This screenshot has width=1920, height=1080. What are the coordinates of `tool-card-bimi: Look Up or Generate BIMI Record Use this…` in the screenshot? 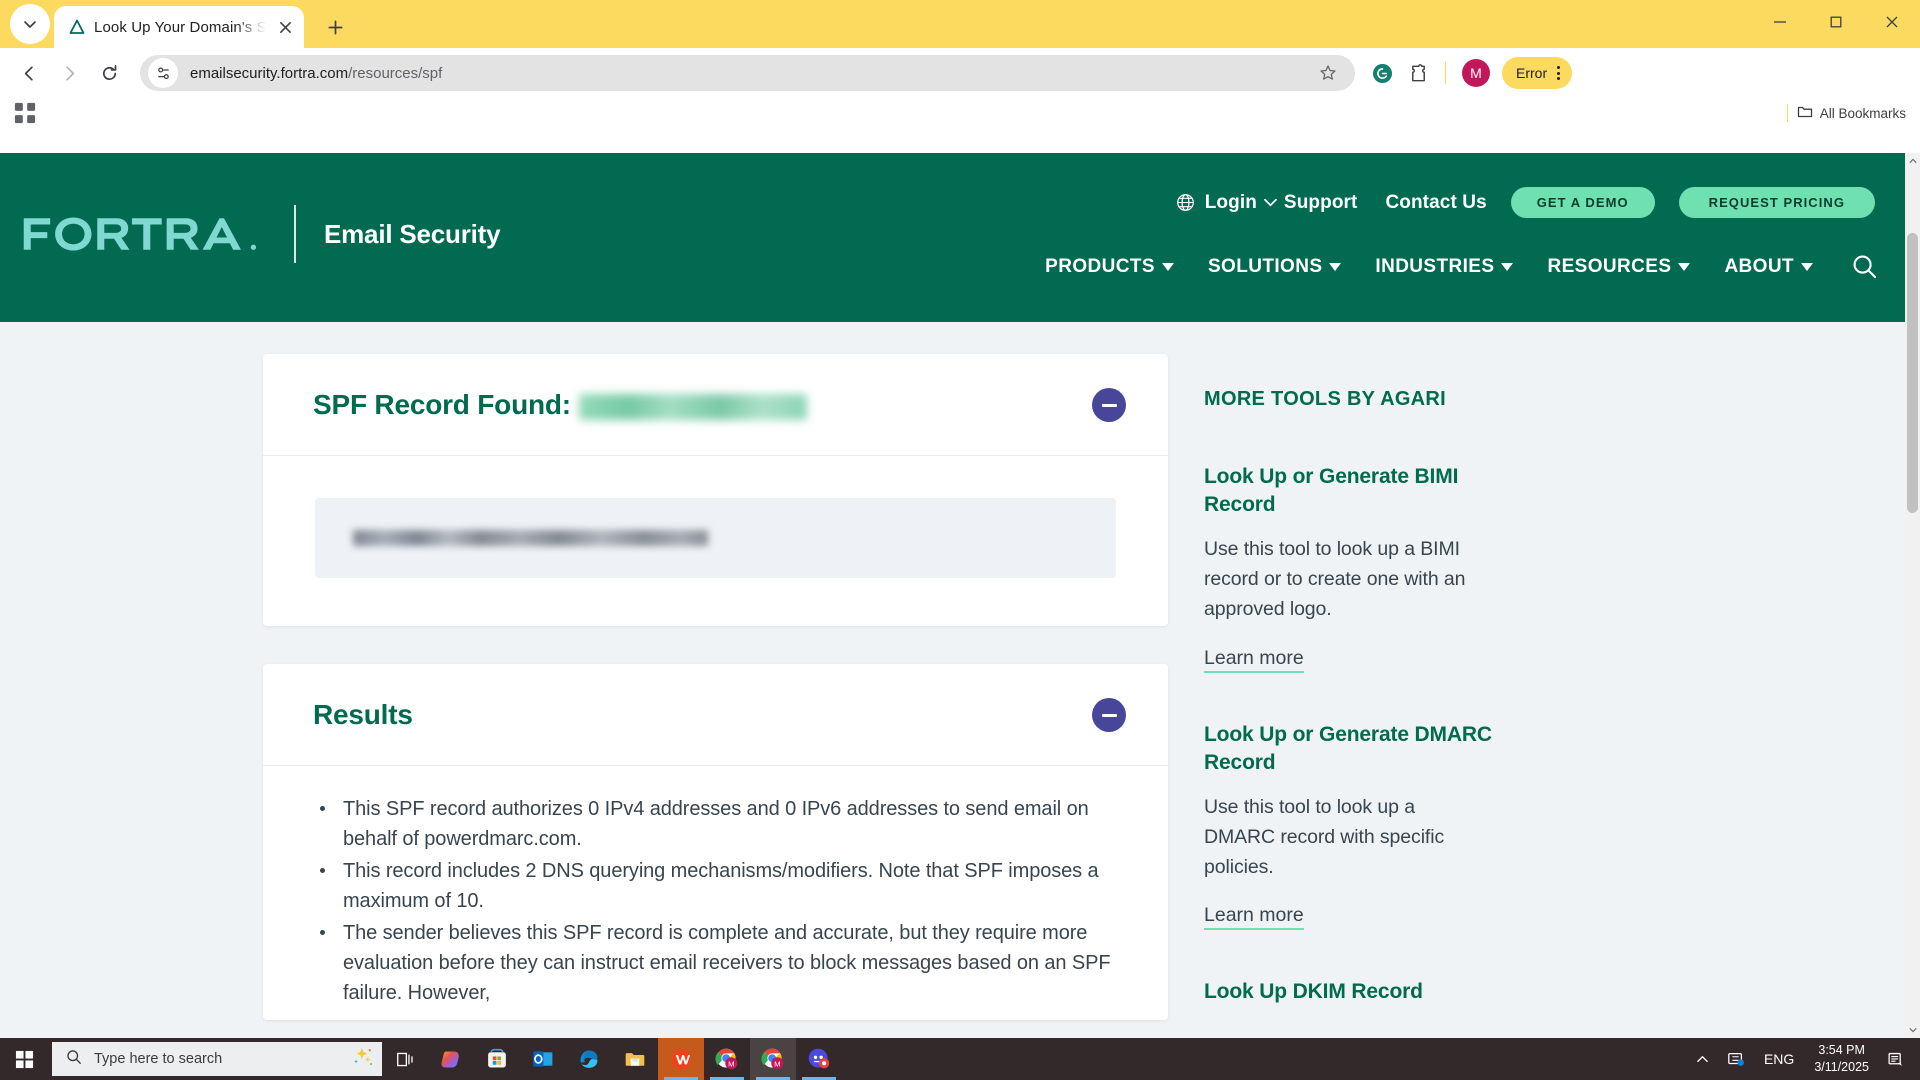 It's located at (1421, 568).